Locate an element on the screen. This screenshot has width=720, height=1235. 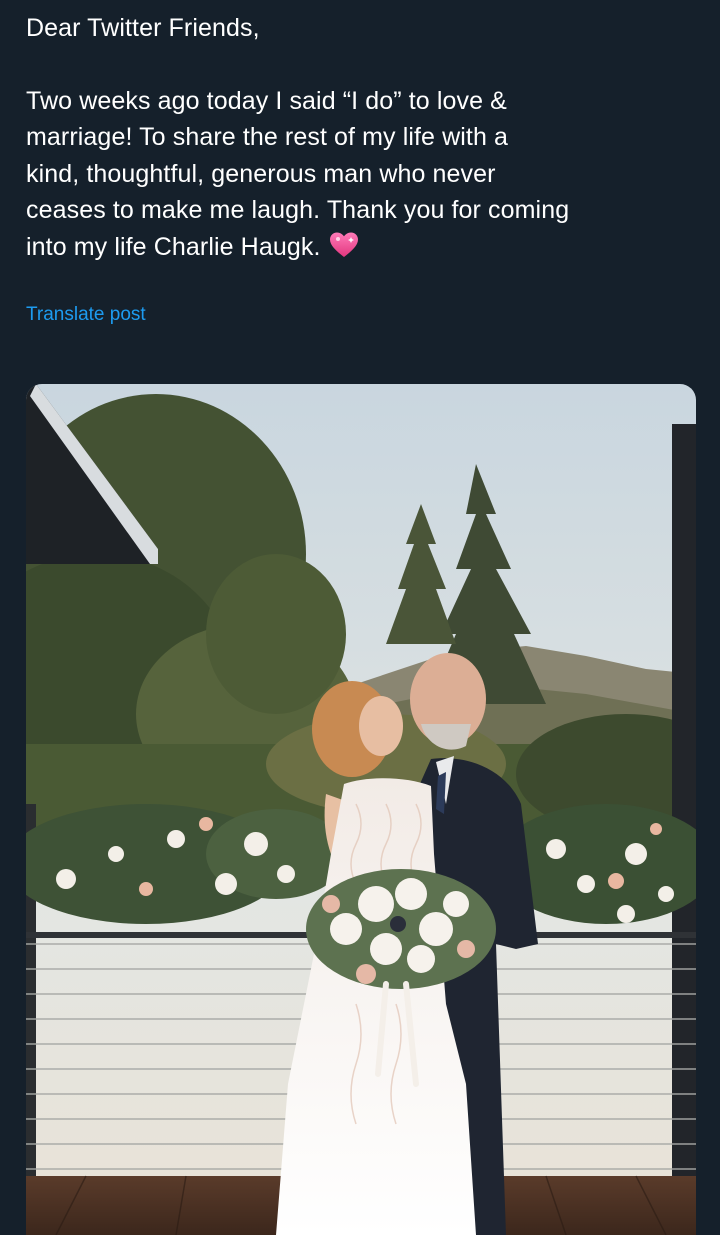
post-body-line: into my life Charlie Haugk. is located at coordinates (173, 246).